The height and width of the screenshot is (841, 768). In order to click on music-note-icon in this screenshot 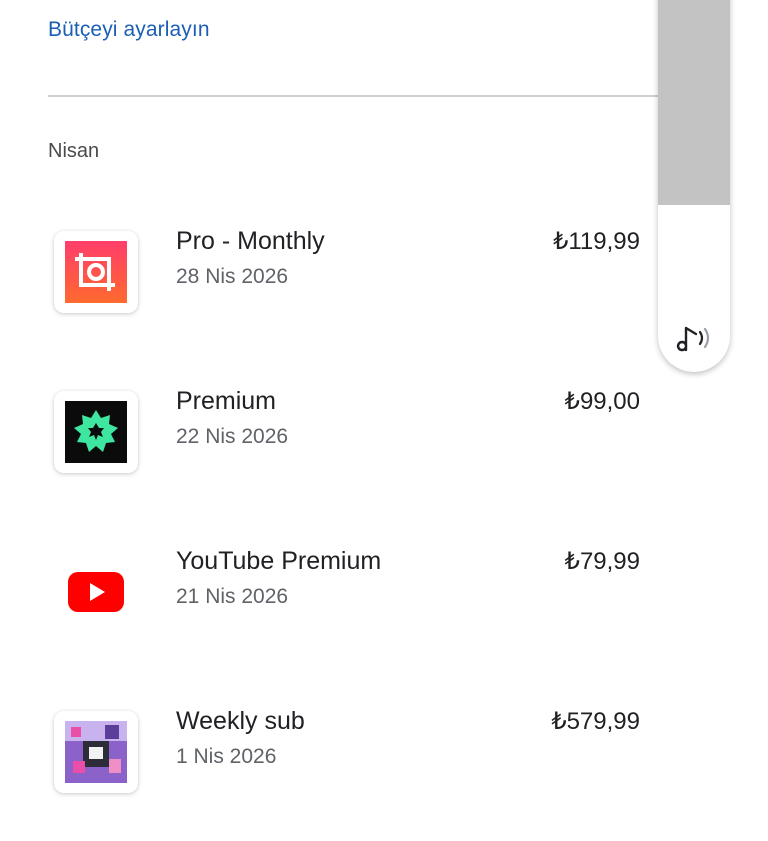, I will do `click(695, 338)`.